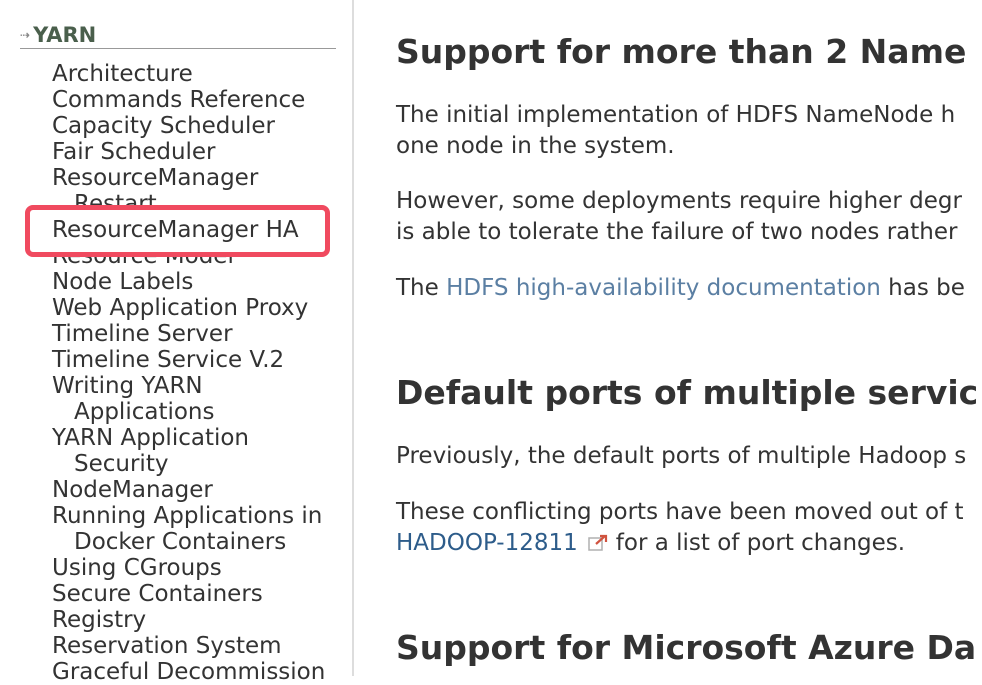 Image resolution: width=982 pixels, height=685 pixels. Describe the element at coordinates (197, 282) in the screenshot. I see `sidebar-item-node-labels: Node Labels` at that location.